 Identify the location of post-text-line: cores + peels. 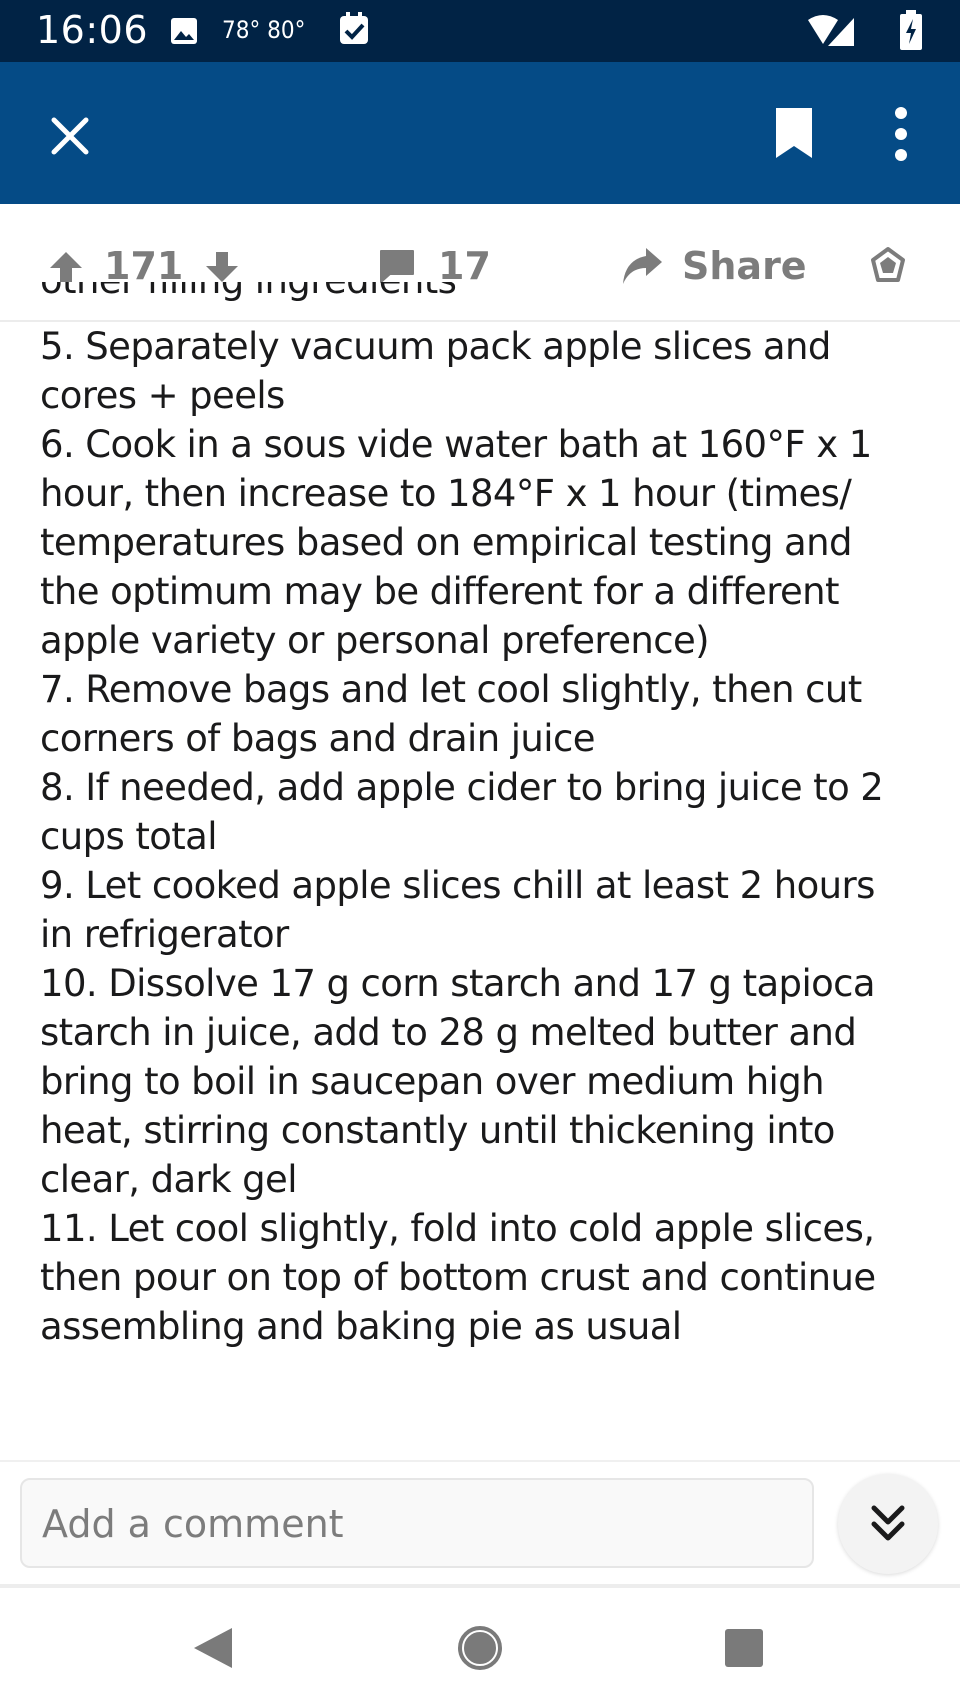
(162, 395).